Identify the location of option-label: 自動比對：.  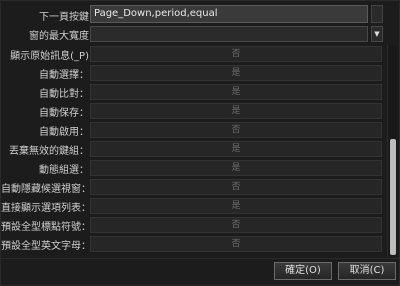
(64, 94).